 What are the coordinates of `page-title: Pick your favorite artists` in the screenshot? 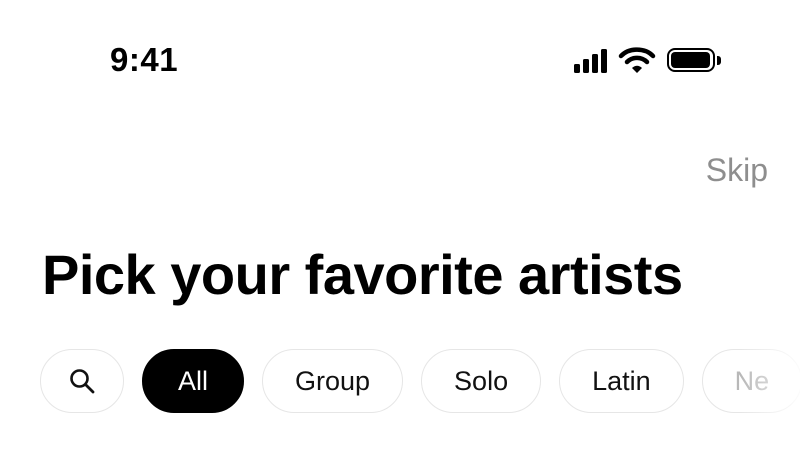 It's located at (362, 274).